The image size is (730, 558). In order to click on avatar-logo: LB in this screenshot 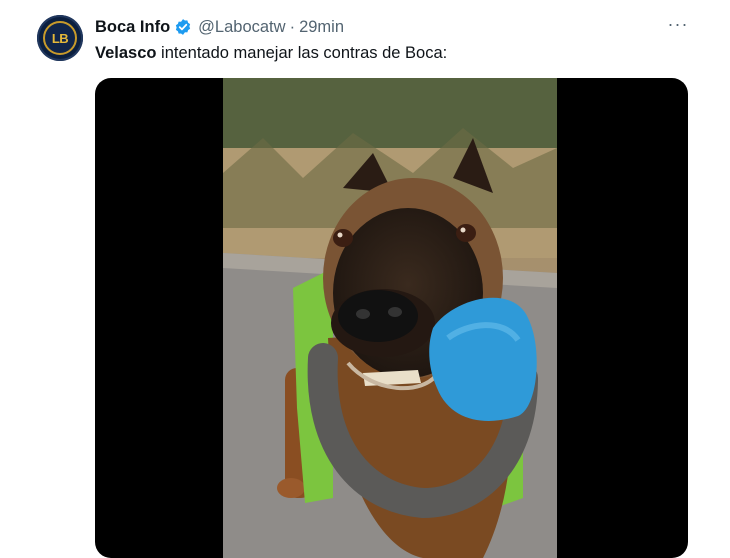, I will do `click(60, 38)`.